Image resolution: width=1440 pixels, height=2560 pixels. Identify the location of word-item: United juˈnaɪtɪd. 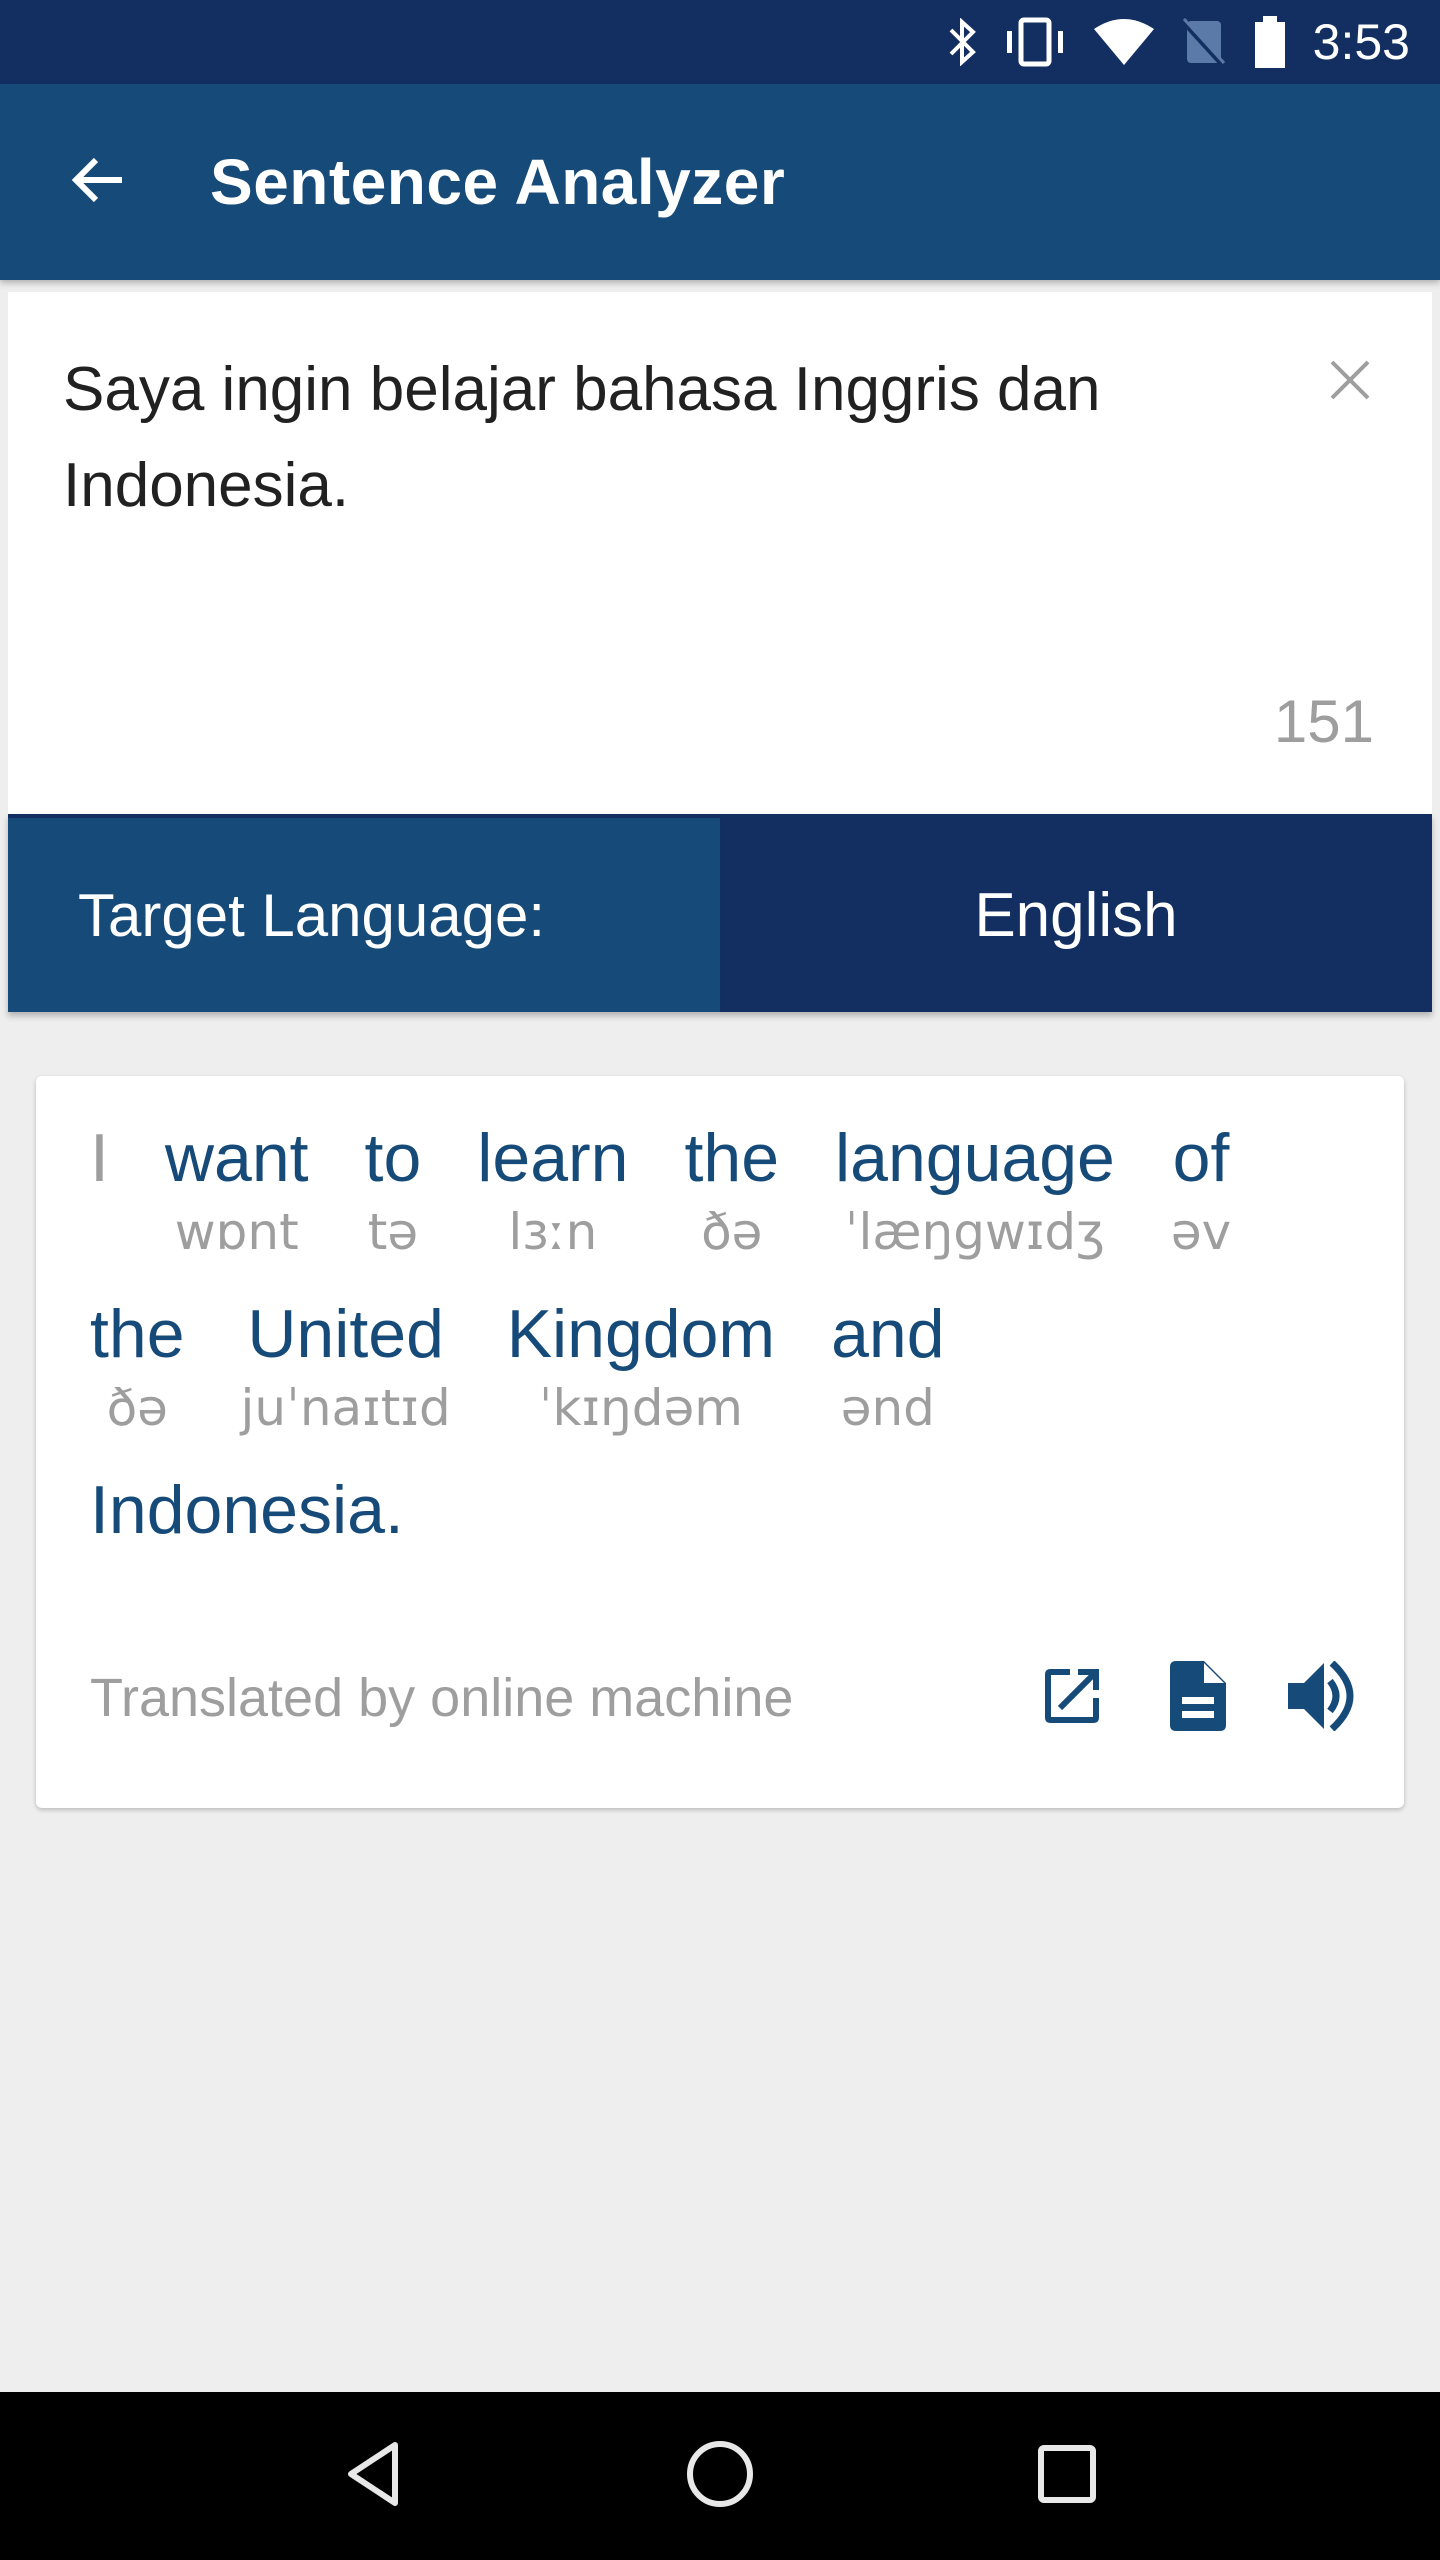
(346, 1370).